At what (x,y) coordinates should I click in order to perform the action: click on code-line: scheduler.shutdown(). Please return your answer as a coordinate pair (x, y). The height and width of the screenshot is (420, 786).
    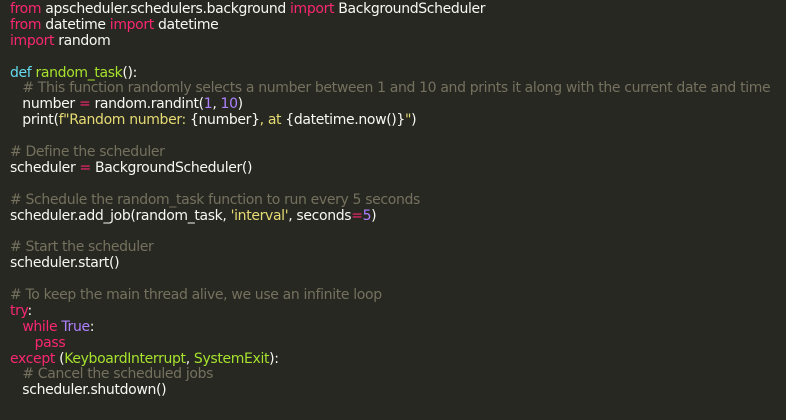
    Looking at the image, I should click on (398, 390).